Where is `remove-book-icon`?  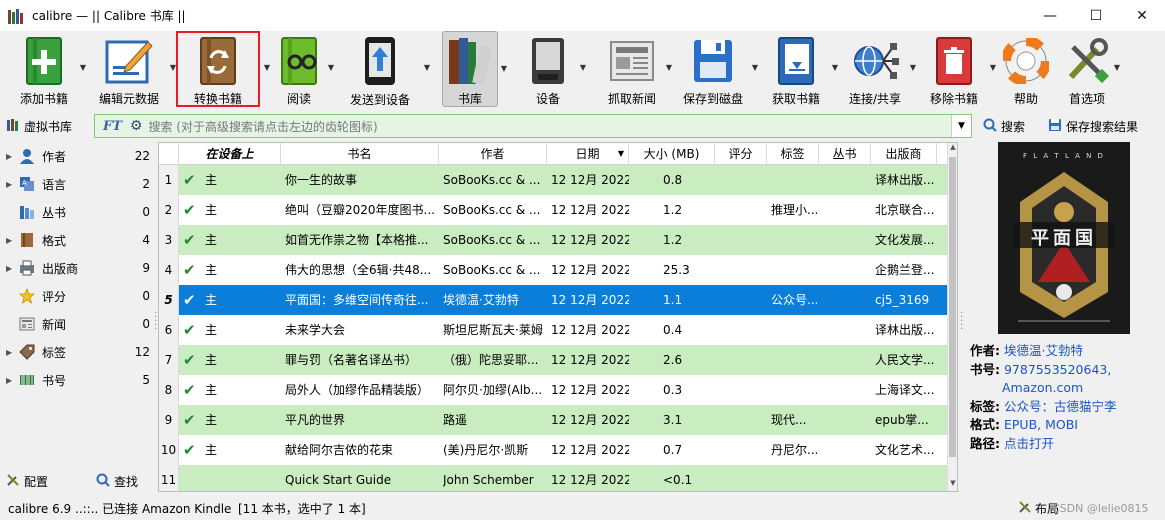
remove-book-icon is located at coordinates (954, 60).